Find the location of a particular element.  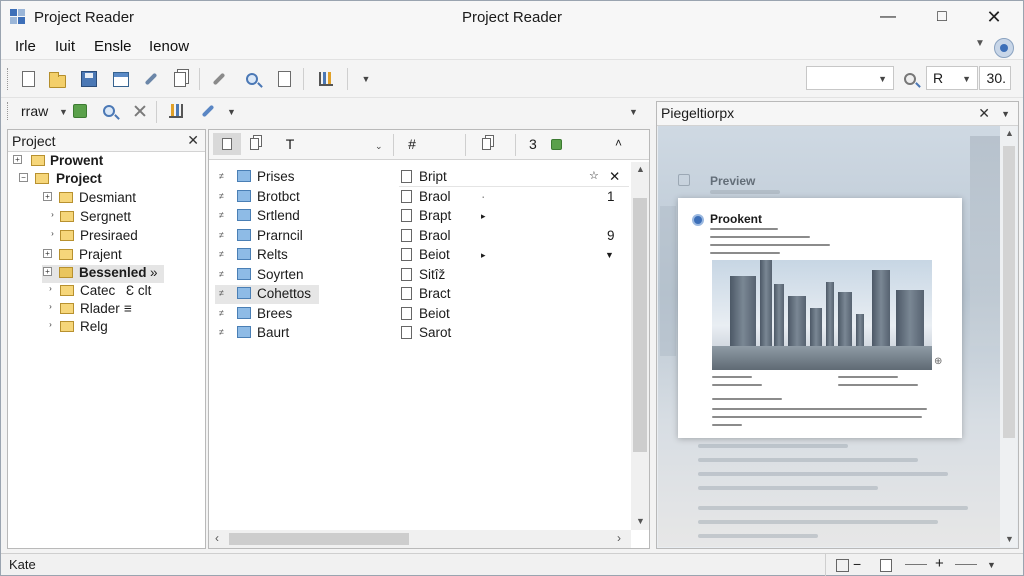

close-button: ✕ is located at coordinates (994, 17).